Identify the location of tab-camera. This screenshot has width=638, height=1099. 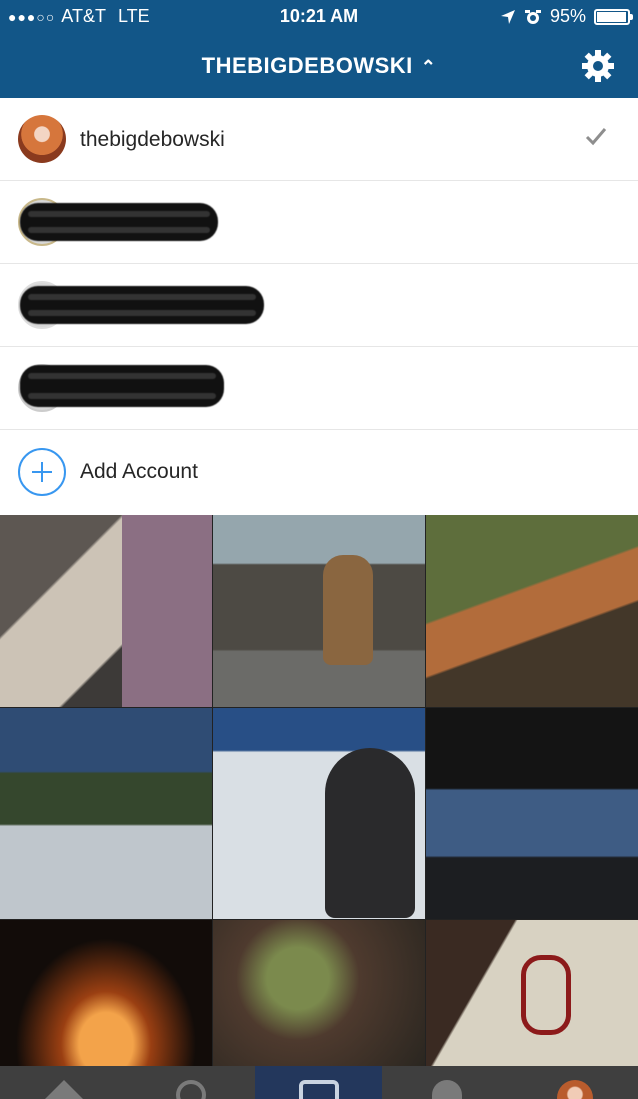
(318, 1082).